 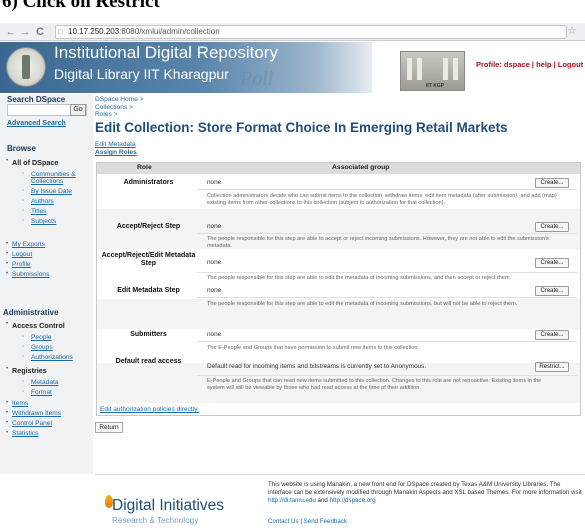 What do you see at coordinates (543, 64) in the screenshot?
I see `help-link: help` at bounding box center [543, 64].